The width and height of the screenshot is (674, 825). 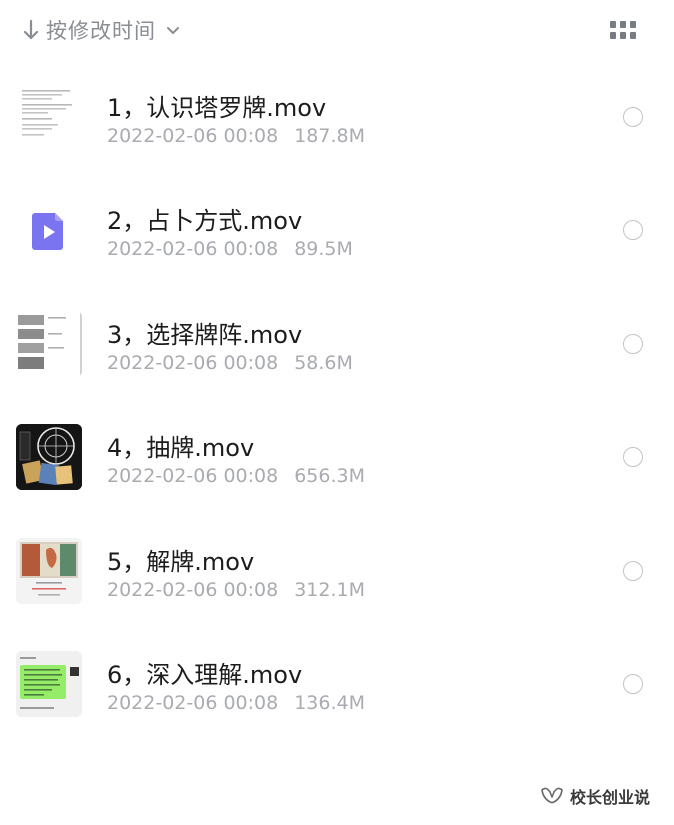 I want to click on tarot-cards-thumbnail, so click(x=49, y=457).